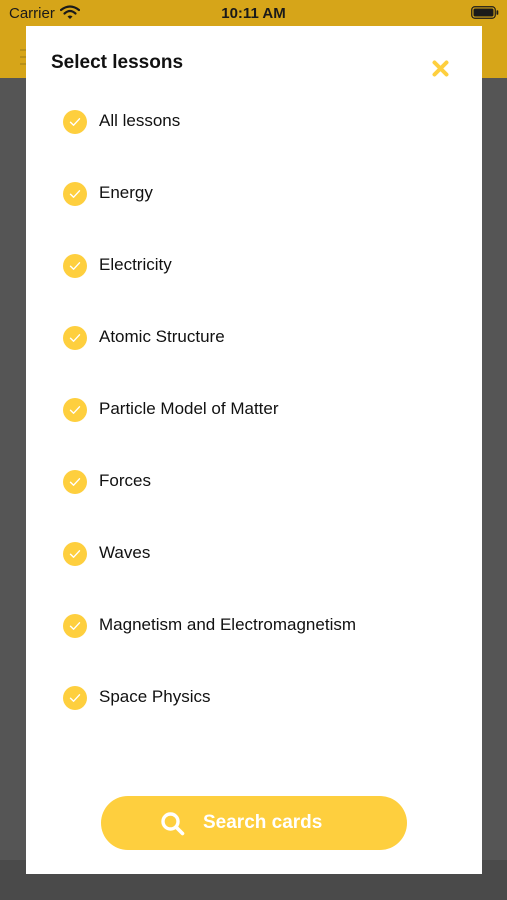  Describe the element at coordinates (228, 624) in the screenshot. I see `lesson-label: Magnetism and Electromagnetism` at that location.